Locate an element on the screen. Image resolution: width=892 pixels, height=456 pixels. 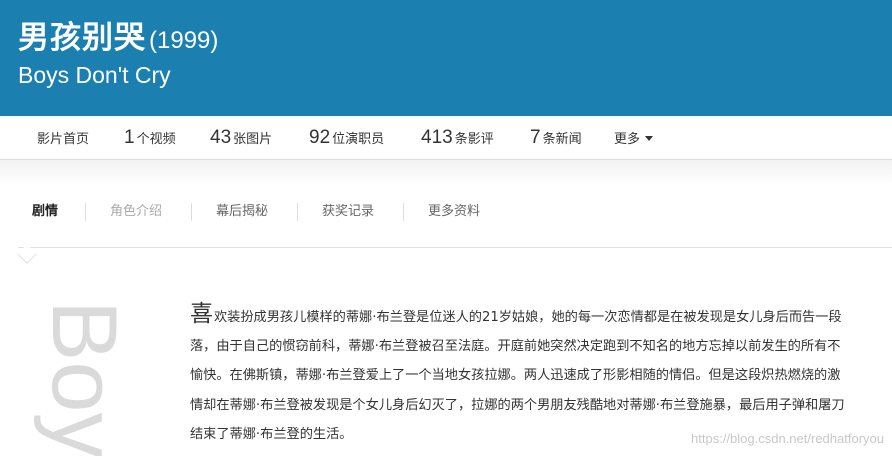
nav-reviews-count: 413 is located at coordinates (437, 137).